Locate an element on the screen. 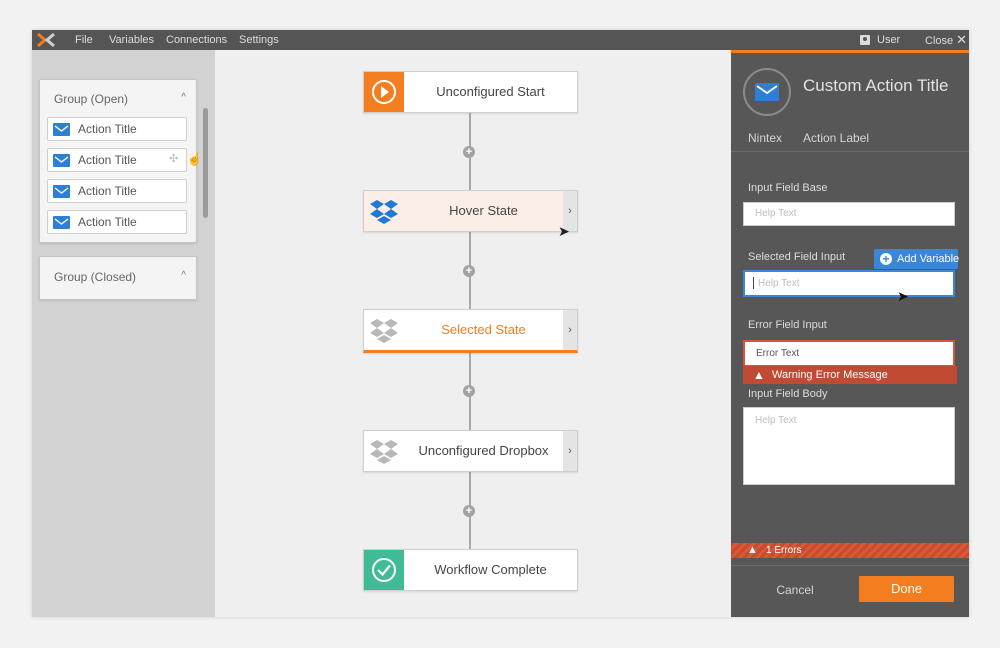 The image size is (1000, 648). node-label: Unconfigured Dropbox is located at coordinates (483, 450).